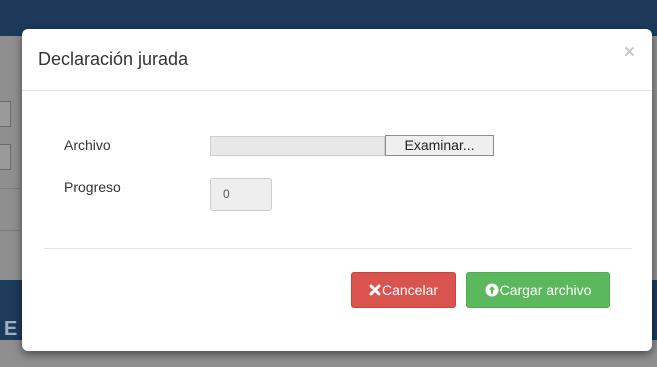  Describe the element at coordinates (492, 290) in the screenshot. I see `circle-arrow-up-icon` at that location.